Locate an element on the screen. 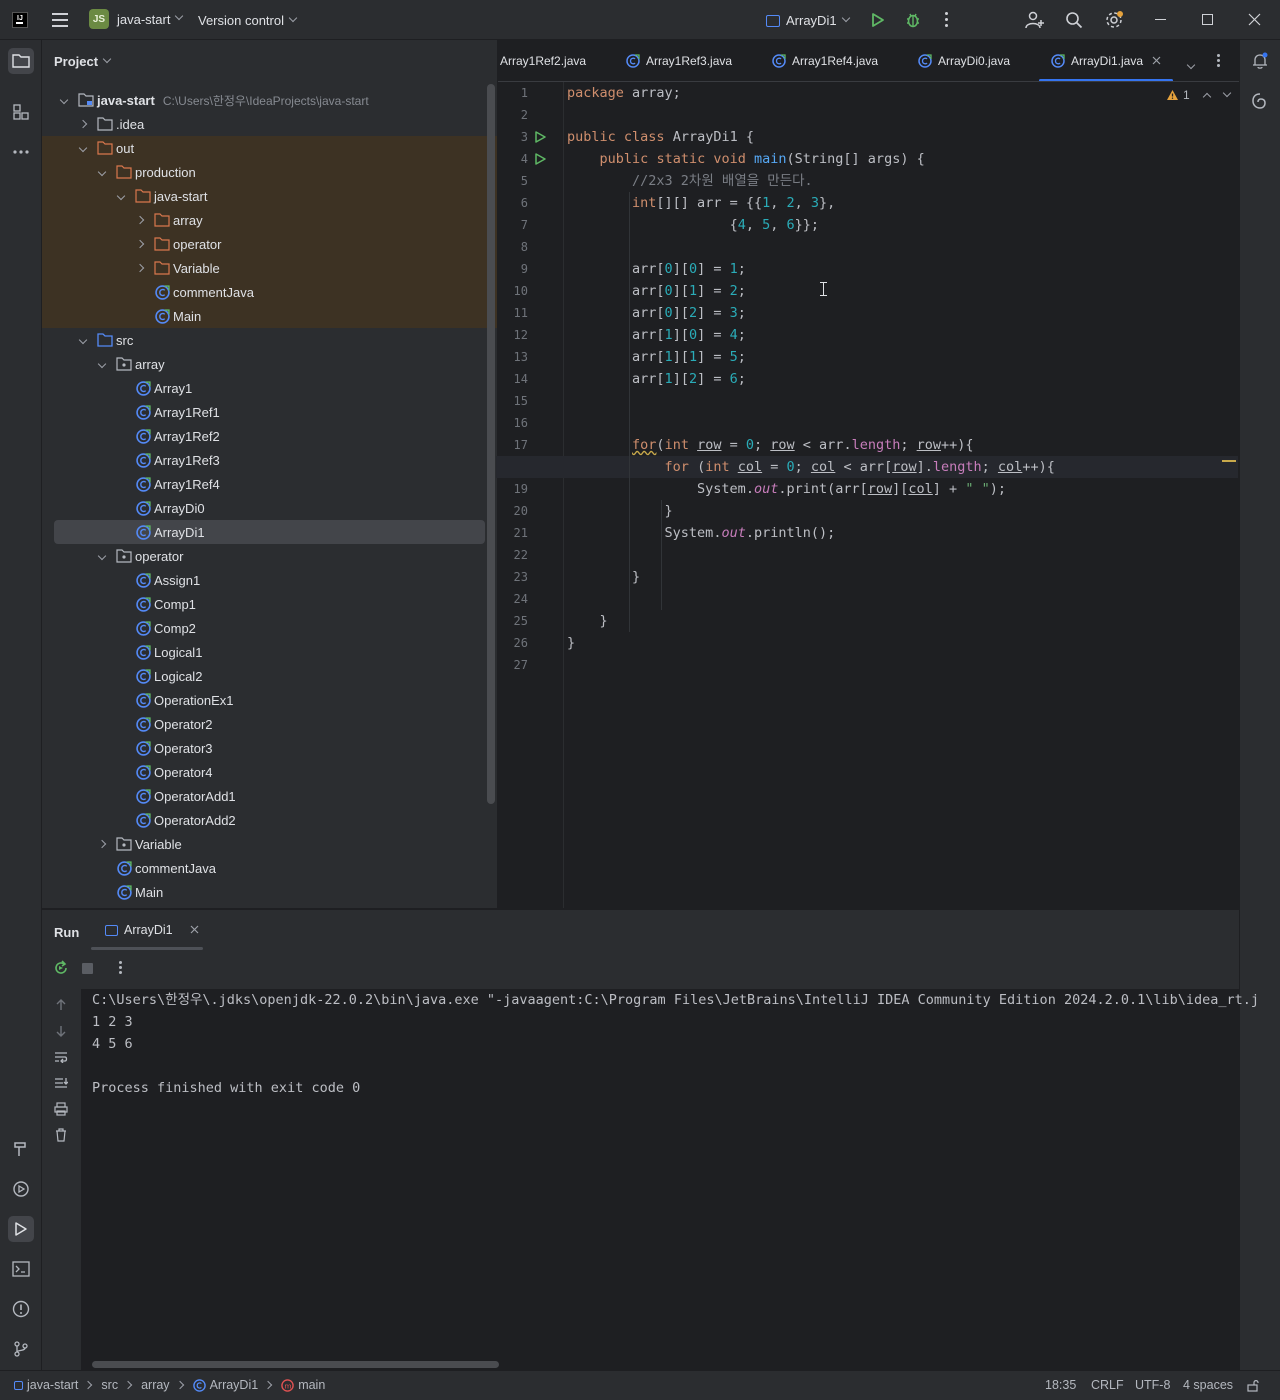 The height and width of the screenshot is (1400, 1280). tree-item-folder-production: production is located at coordinates (269, 172).